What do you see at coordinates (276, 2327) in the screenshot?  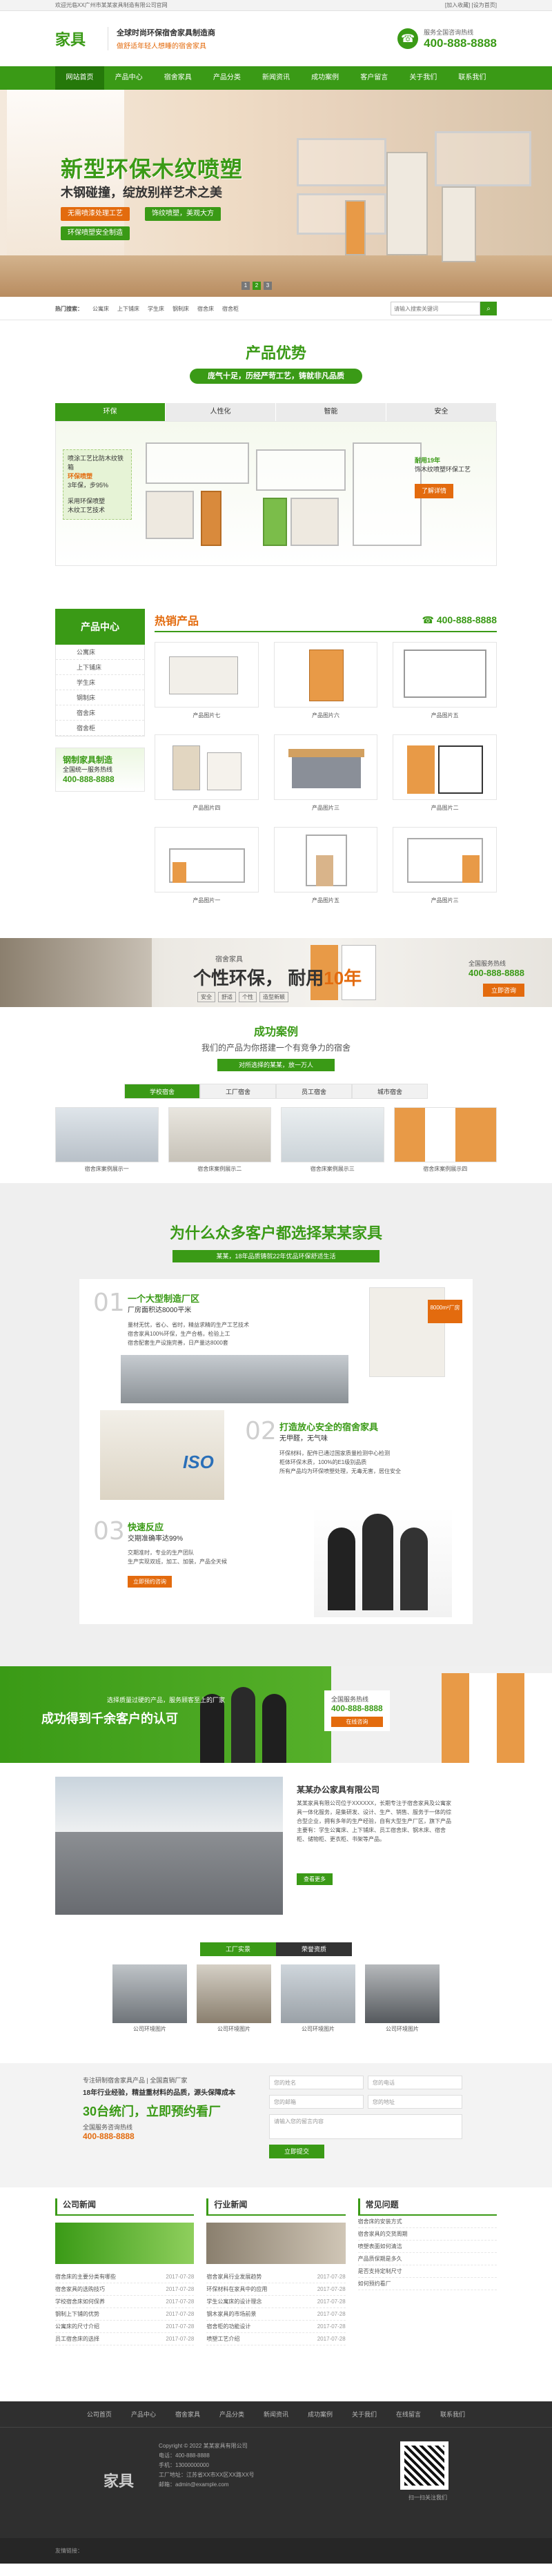 I see `news-item: 宿舍柜的功能设计 2017-07-28` at bounding box center [276, 2327].